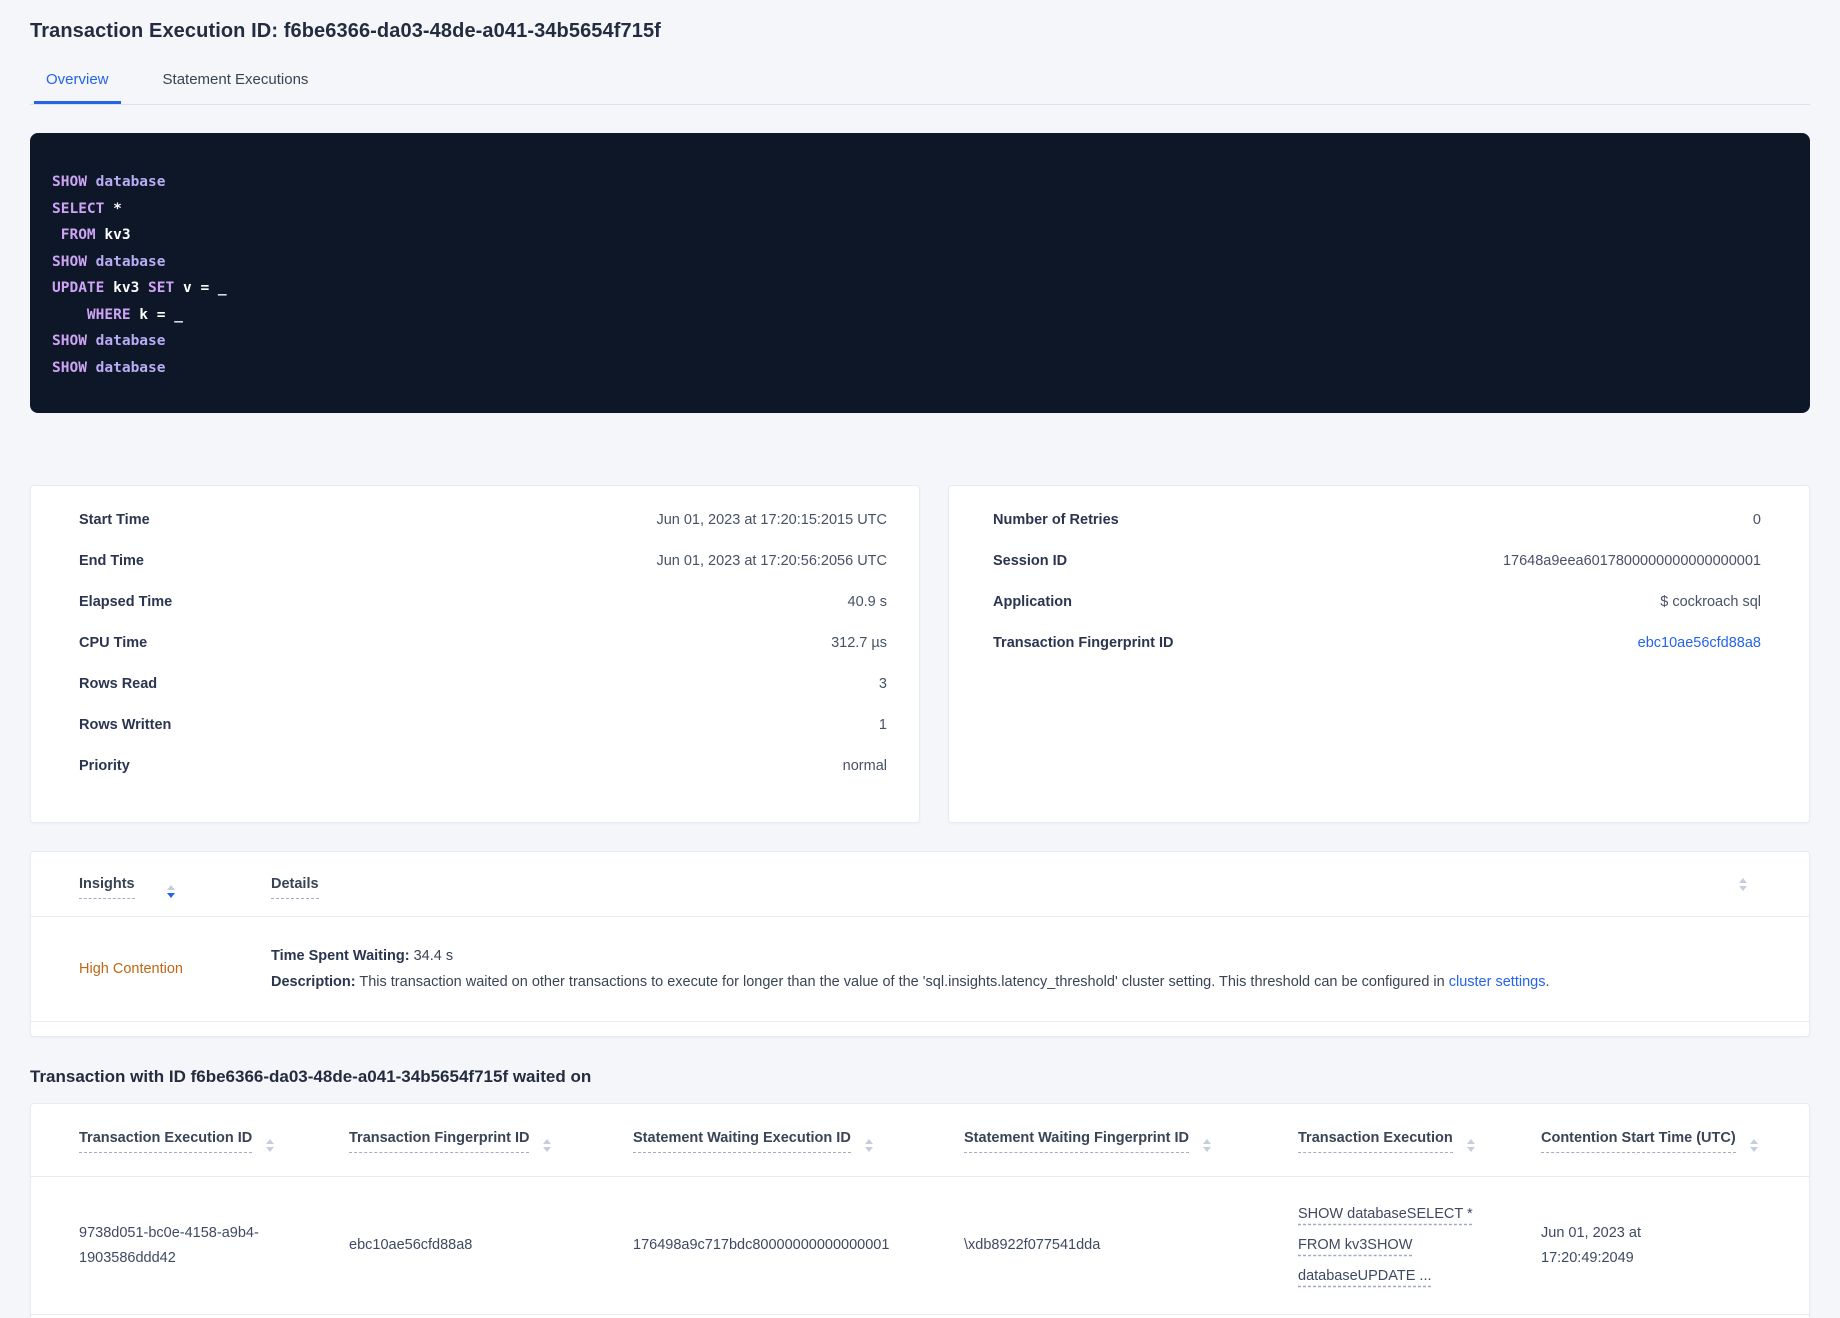  What do you see at coordinates (882, 684) in the screenshot?
I see `detail-value: 3` at bounding box center [882, 684].